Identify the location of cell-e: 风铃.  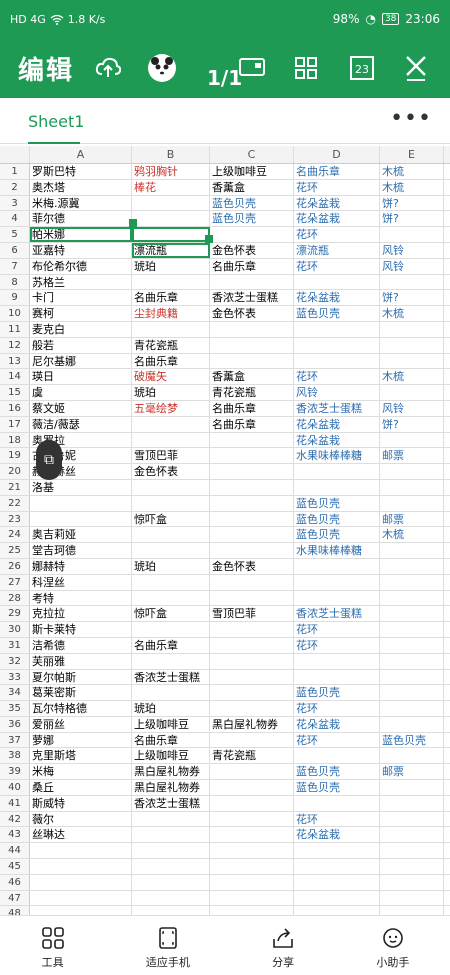
(412, 266).